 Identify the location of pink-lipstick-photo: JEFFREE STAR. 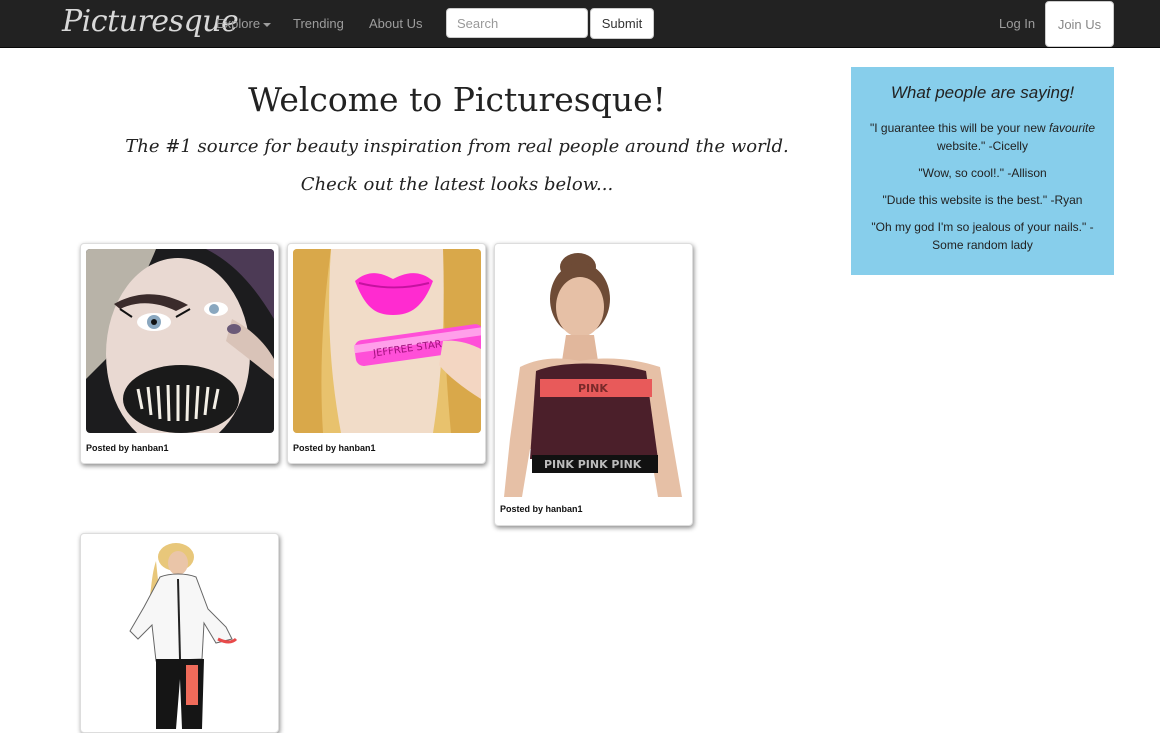
(387, 341).